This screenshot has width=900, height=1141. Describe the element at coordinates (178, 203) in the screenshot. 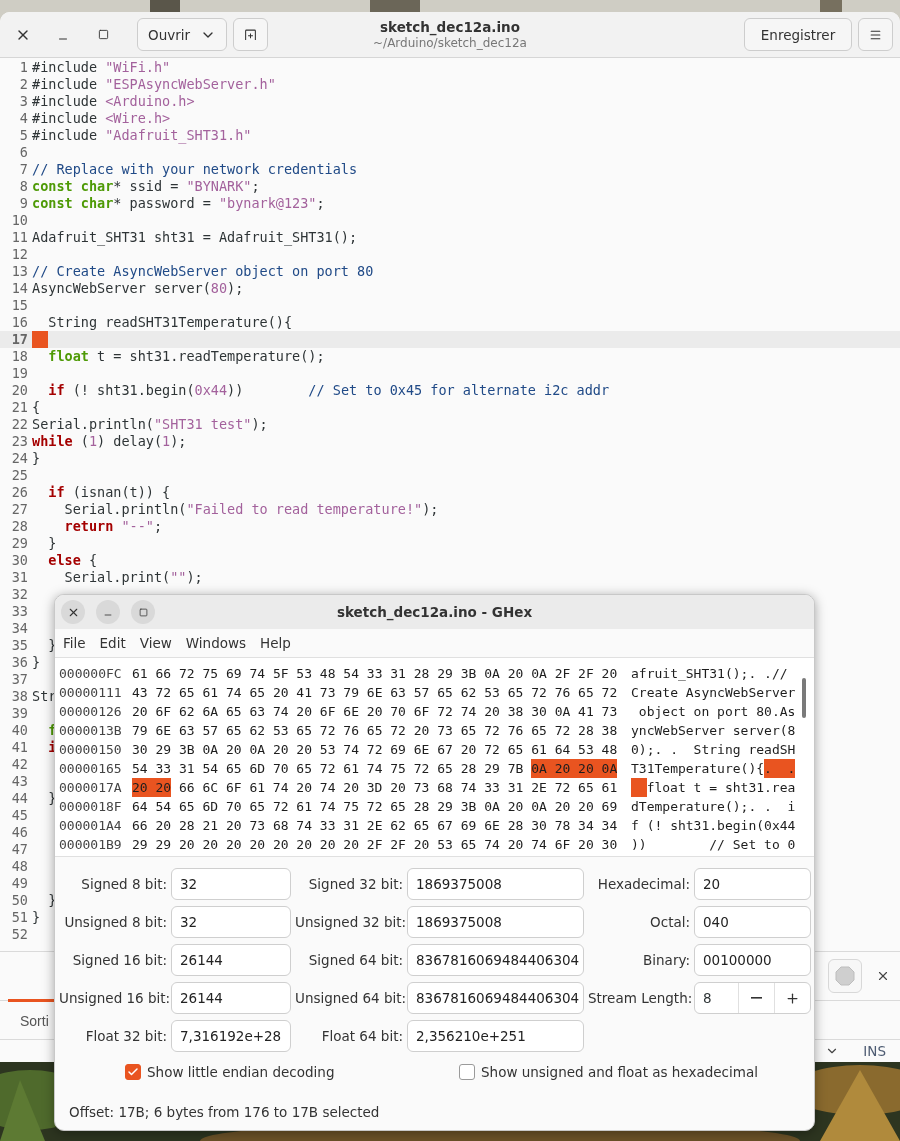

I see `code-line: const char* password = "bynark@123";` at that location.